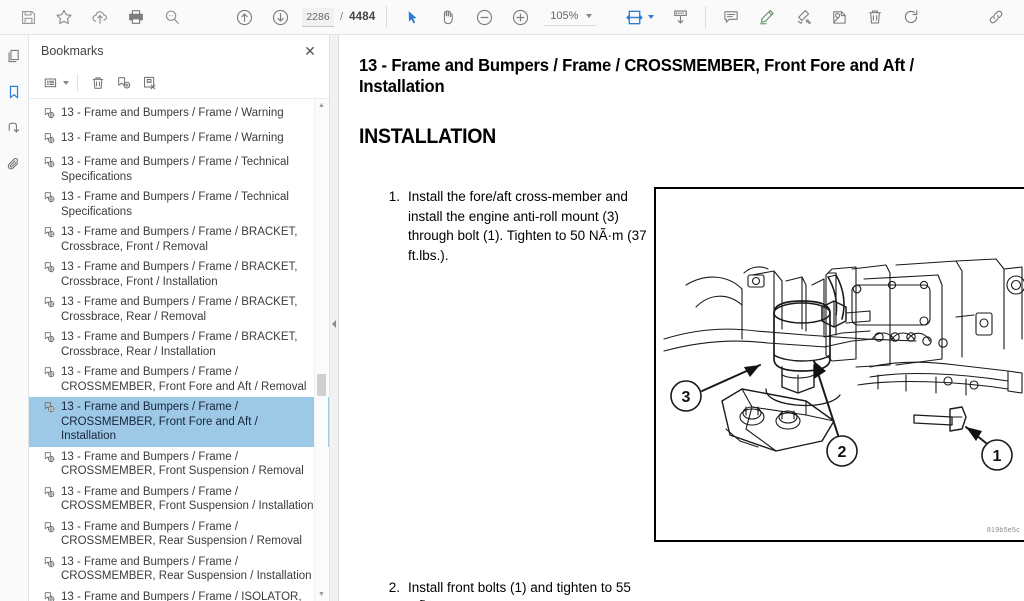  What do you see at coordinates (321, 350) in the screenshot?
I see `bookmarks-scrollbar: ▲ ▼` at bounding box center [321, 350].